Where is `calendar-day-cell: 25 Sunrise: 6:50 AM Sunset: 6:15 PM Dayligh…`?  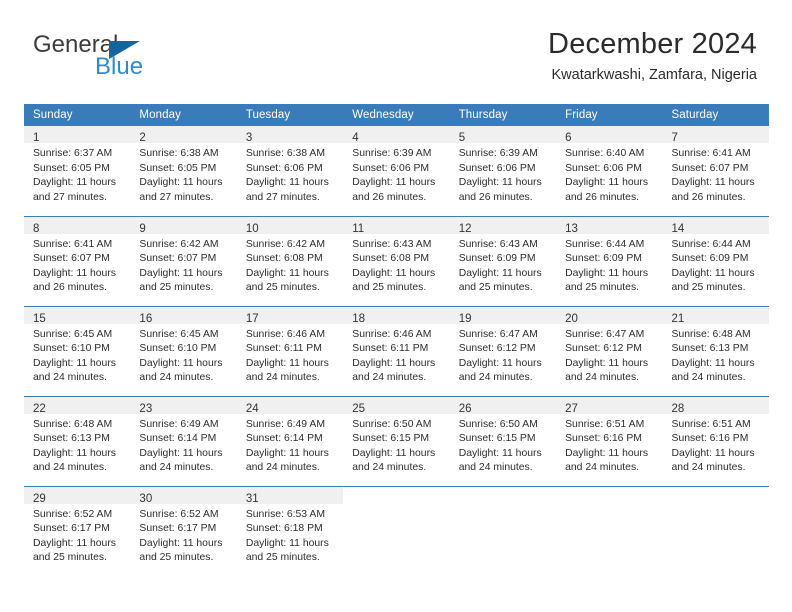
calendar-day-cell: 25 Sunrise: 6:50 AM Sunset: 6:15 PM Dayligh… is located at coordinates (396, 440).